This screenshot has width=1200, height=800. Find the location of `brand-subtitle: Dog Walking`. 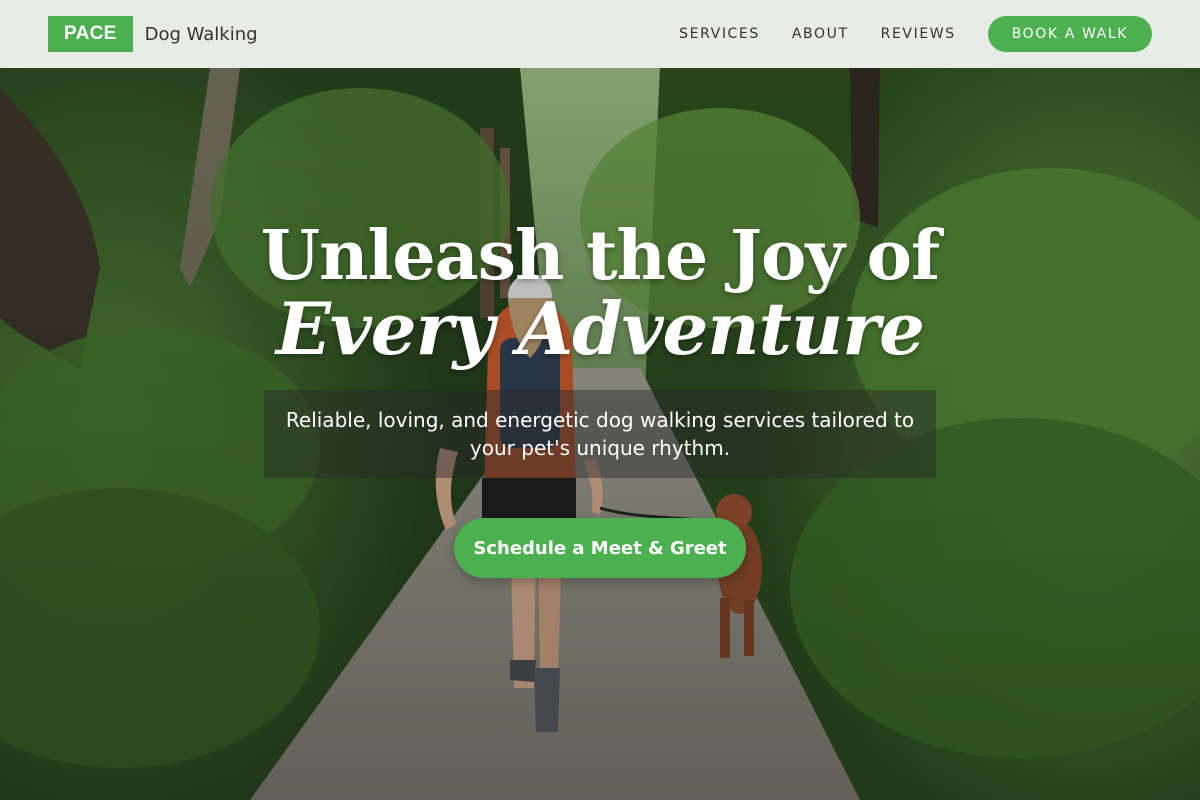

brand-subtitle: Dog Walking is located at coordinates (201, 34).